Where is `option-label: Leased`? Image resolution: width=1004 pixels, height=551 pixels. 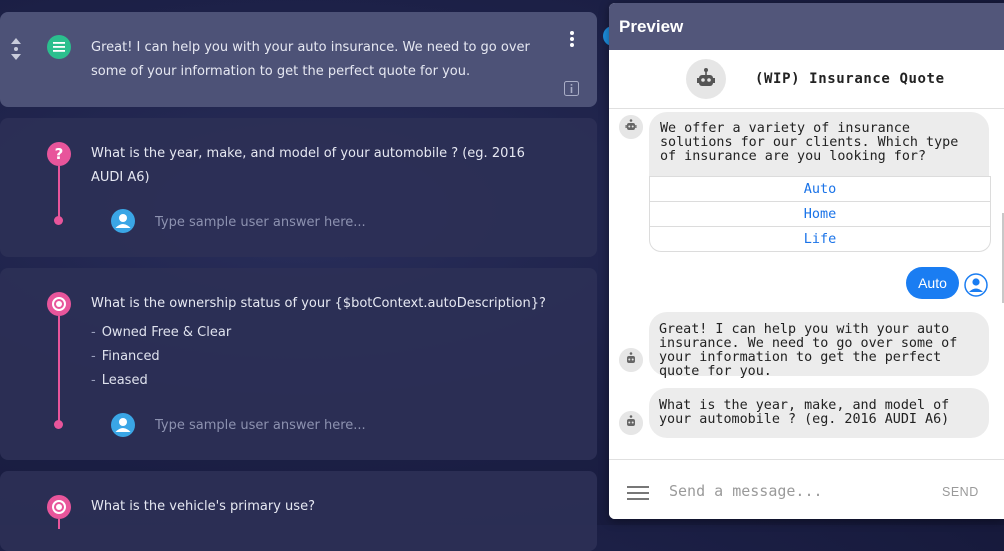 option-label: Leased is located at coordinates (124, 380).